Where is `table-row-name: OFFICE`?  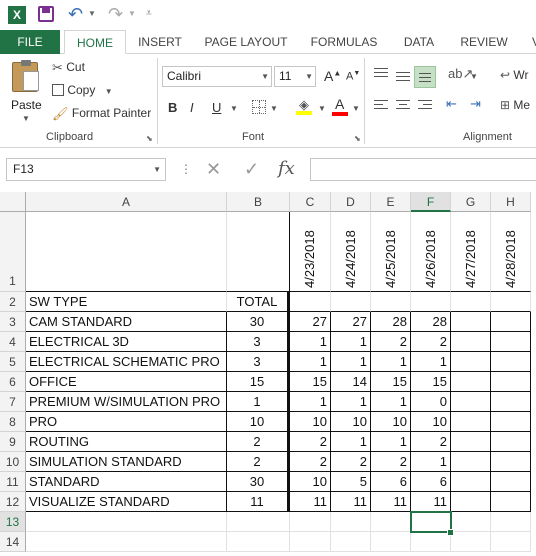 table-row-name: OFFICE is located at coordinates (126, 382).